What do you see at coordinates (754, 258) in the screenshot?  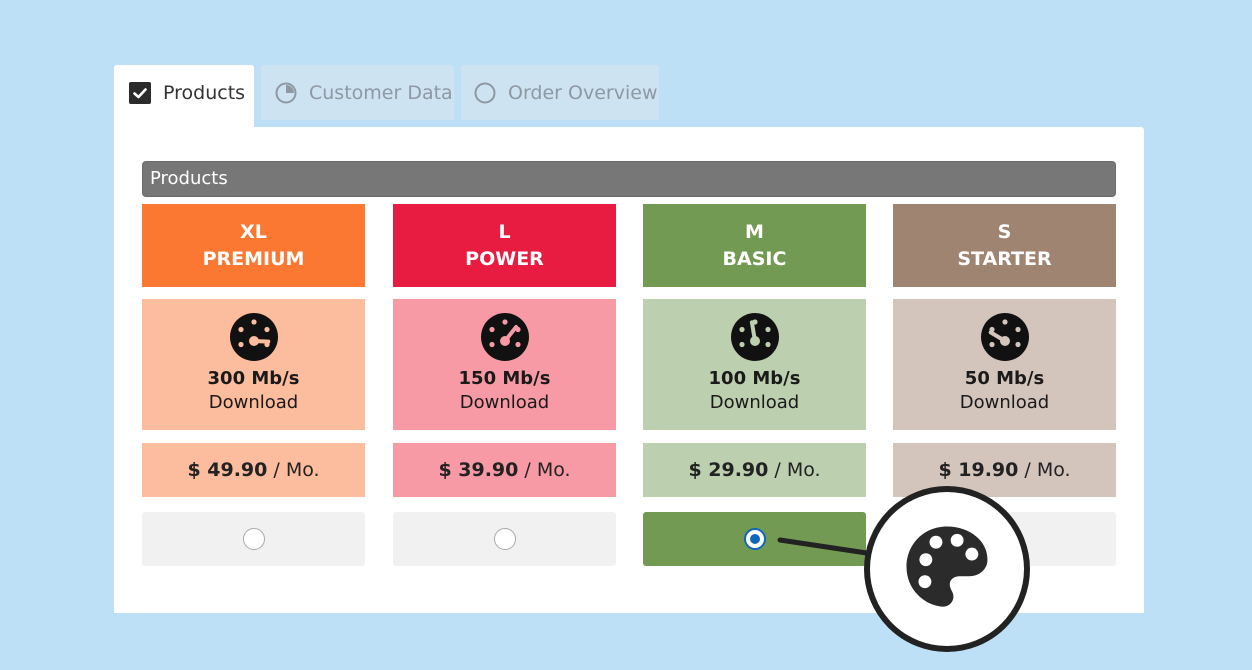 I see `product-name: BASIC` at bounding box center [754, 258].